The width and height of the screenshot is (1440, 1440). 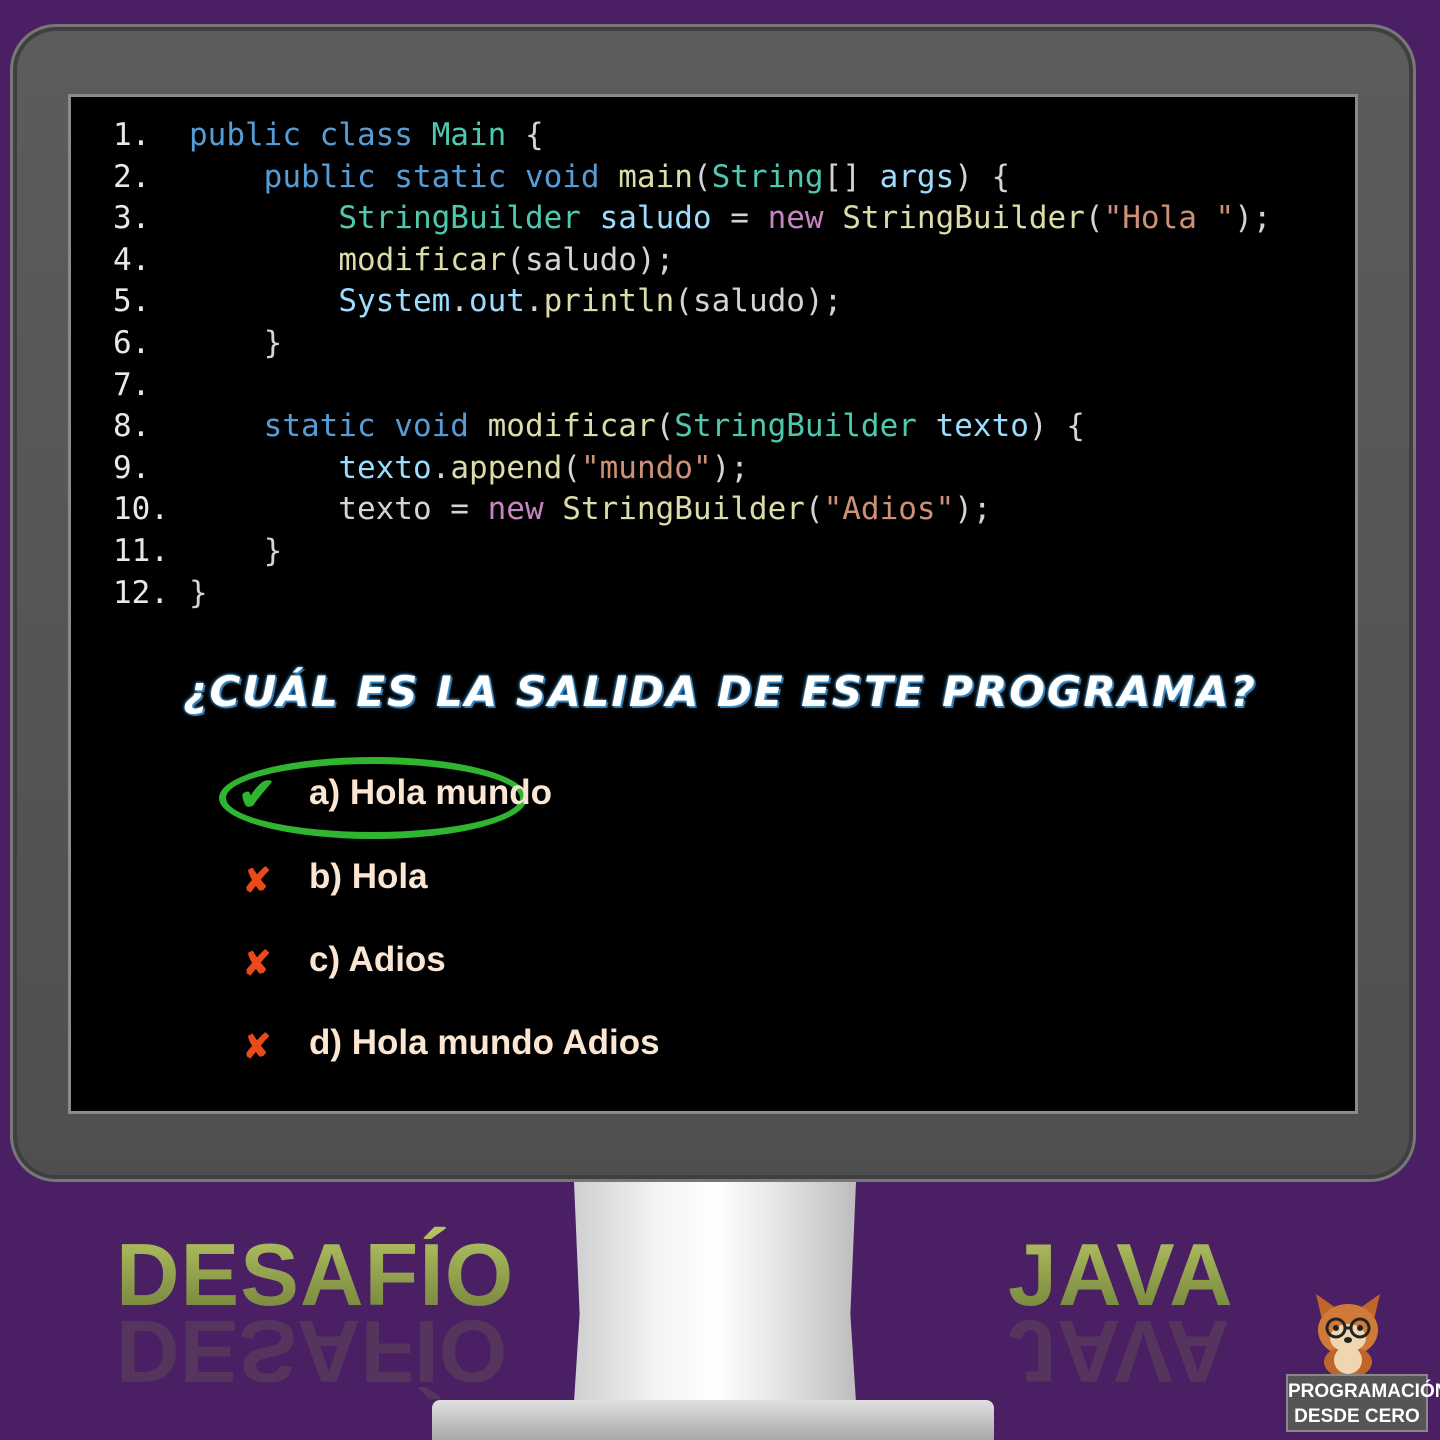 What do you see at coordinates (720, 691) in the screenshot?
I see `question-title: ¿CUÁL ES LA SALIDA DE ESTE PROGRAMA?` at bounding box center [720, 691].